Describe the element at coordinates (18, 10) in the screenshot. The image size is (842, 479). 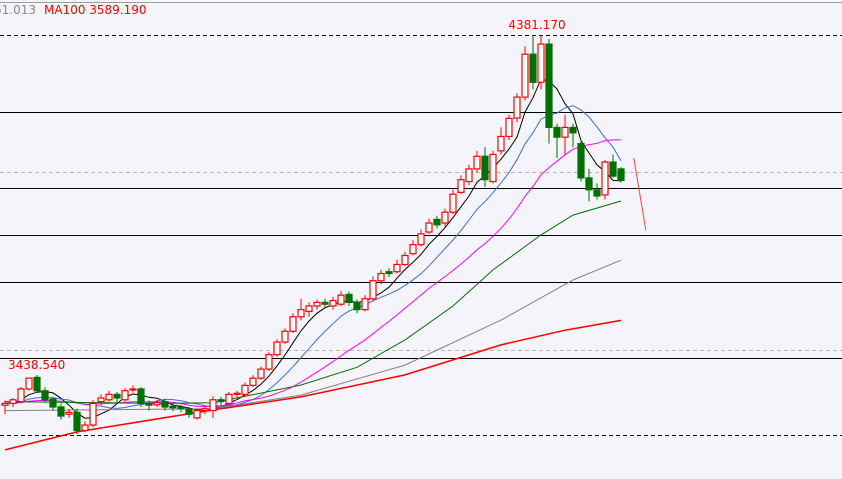
I see `legend-prev-value: 61.013` at that location.